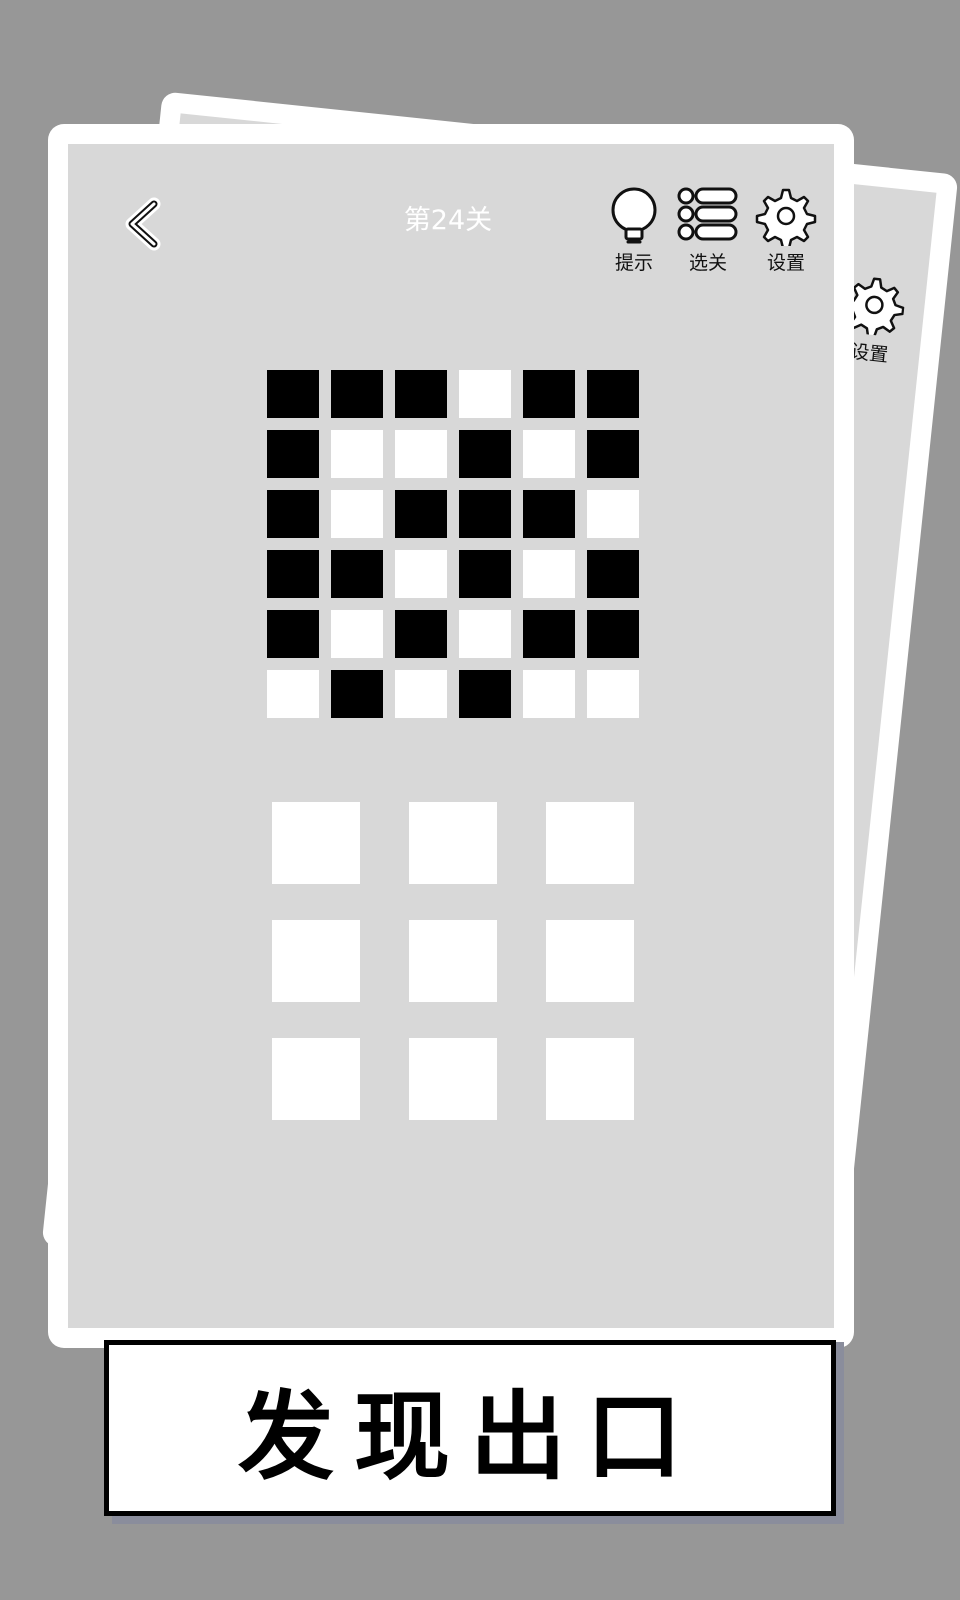 This screenshot has width=960, height=1600. I want to click on settings-label: 设置, so click(785, 263).